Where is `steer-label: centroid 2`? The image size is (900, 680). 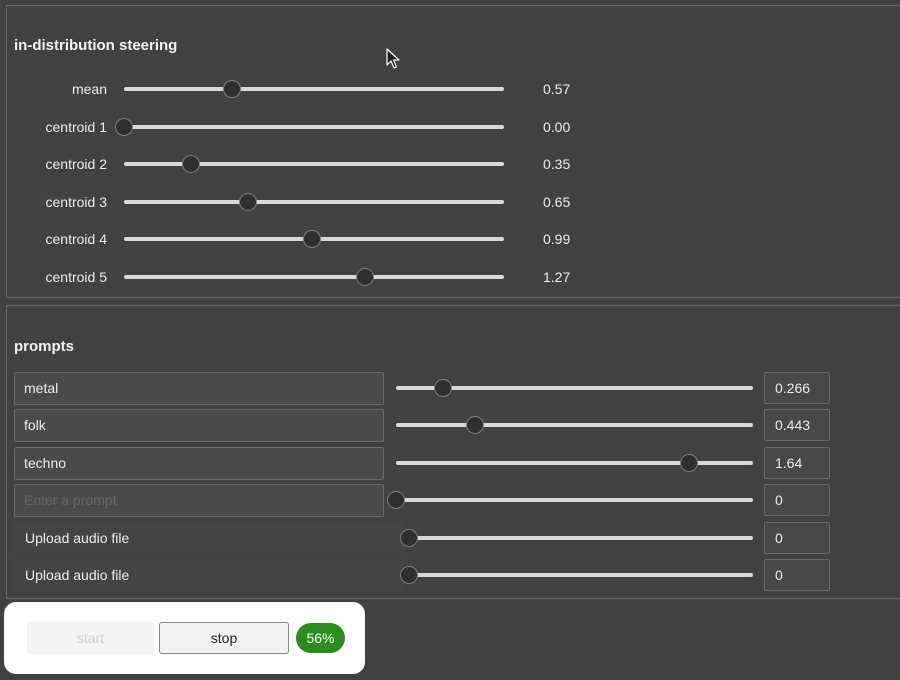 steer-label: centroid 2 is located at coordinates (76, 164).